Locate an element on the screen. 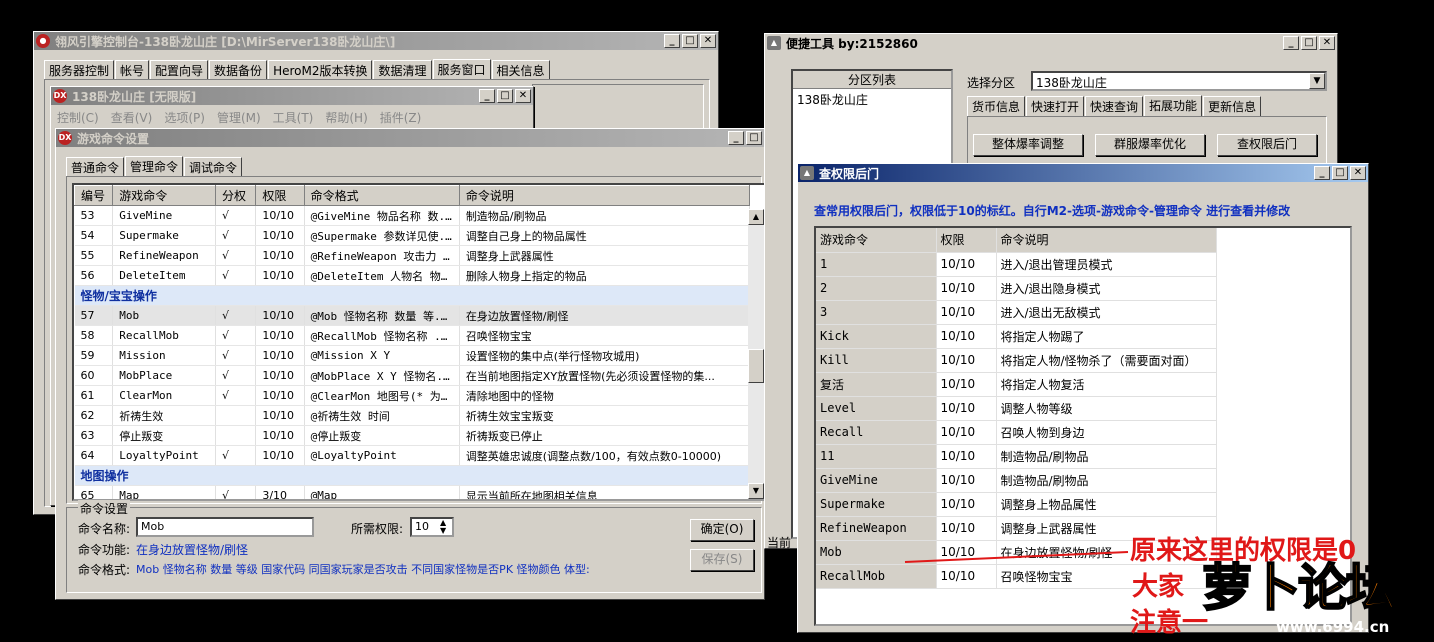  annotation-line-2: 大家 is located at coordinates (1158, 587).